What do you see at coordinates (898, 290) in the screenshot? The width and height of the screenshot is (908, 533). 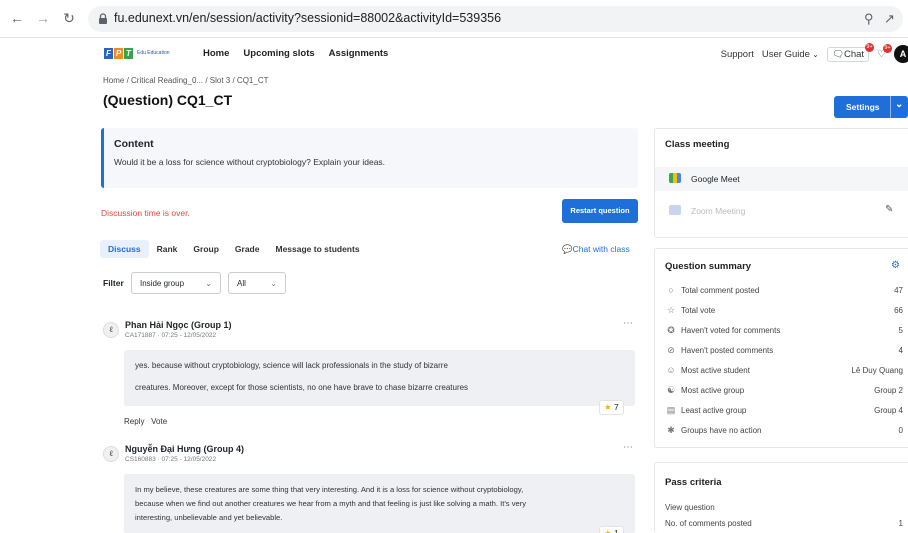 I see `summary-value: 47` at bounding box center [898, 290].